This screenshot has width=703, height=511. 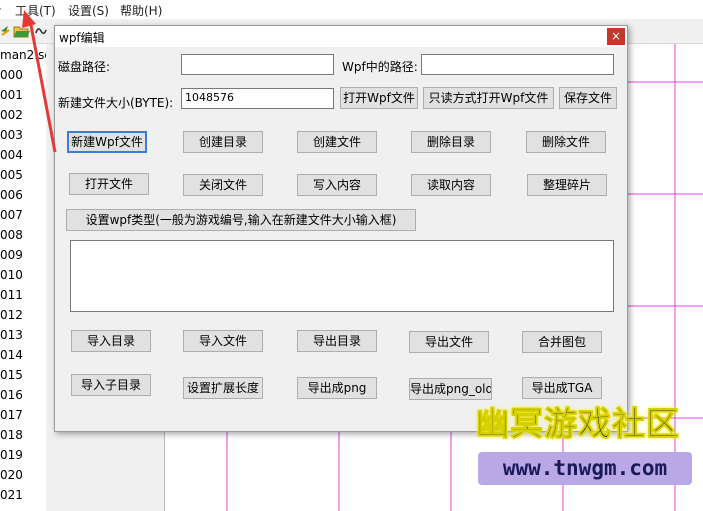 What do you see at coordinates (585, 468) in the screenshot?
I see `watermark-url: www.tnwgm.com` at bounding box center [585, 468].